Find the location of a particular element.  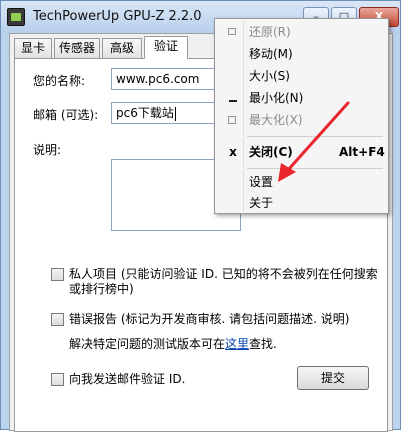

submit-button: 提交 is located at coordinates (333, 378).